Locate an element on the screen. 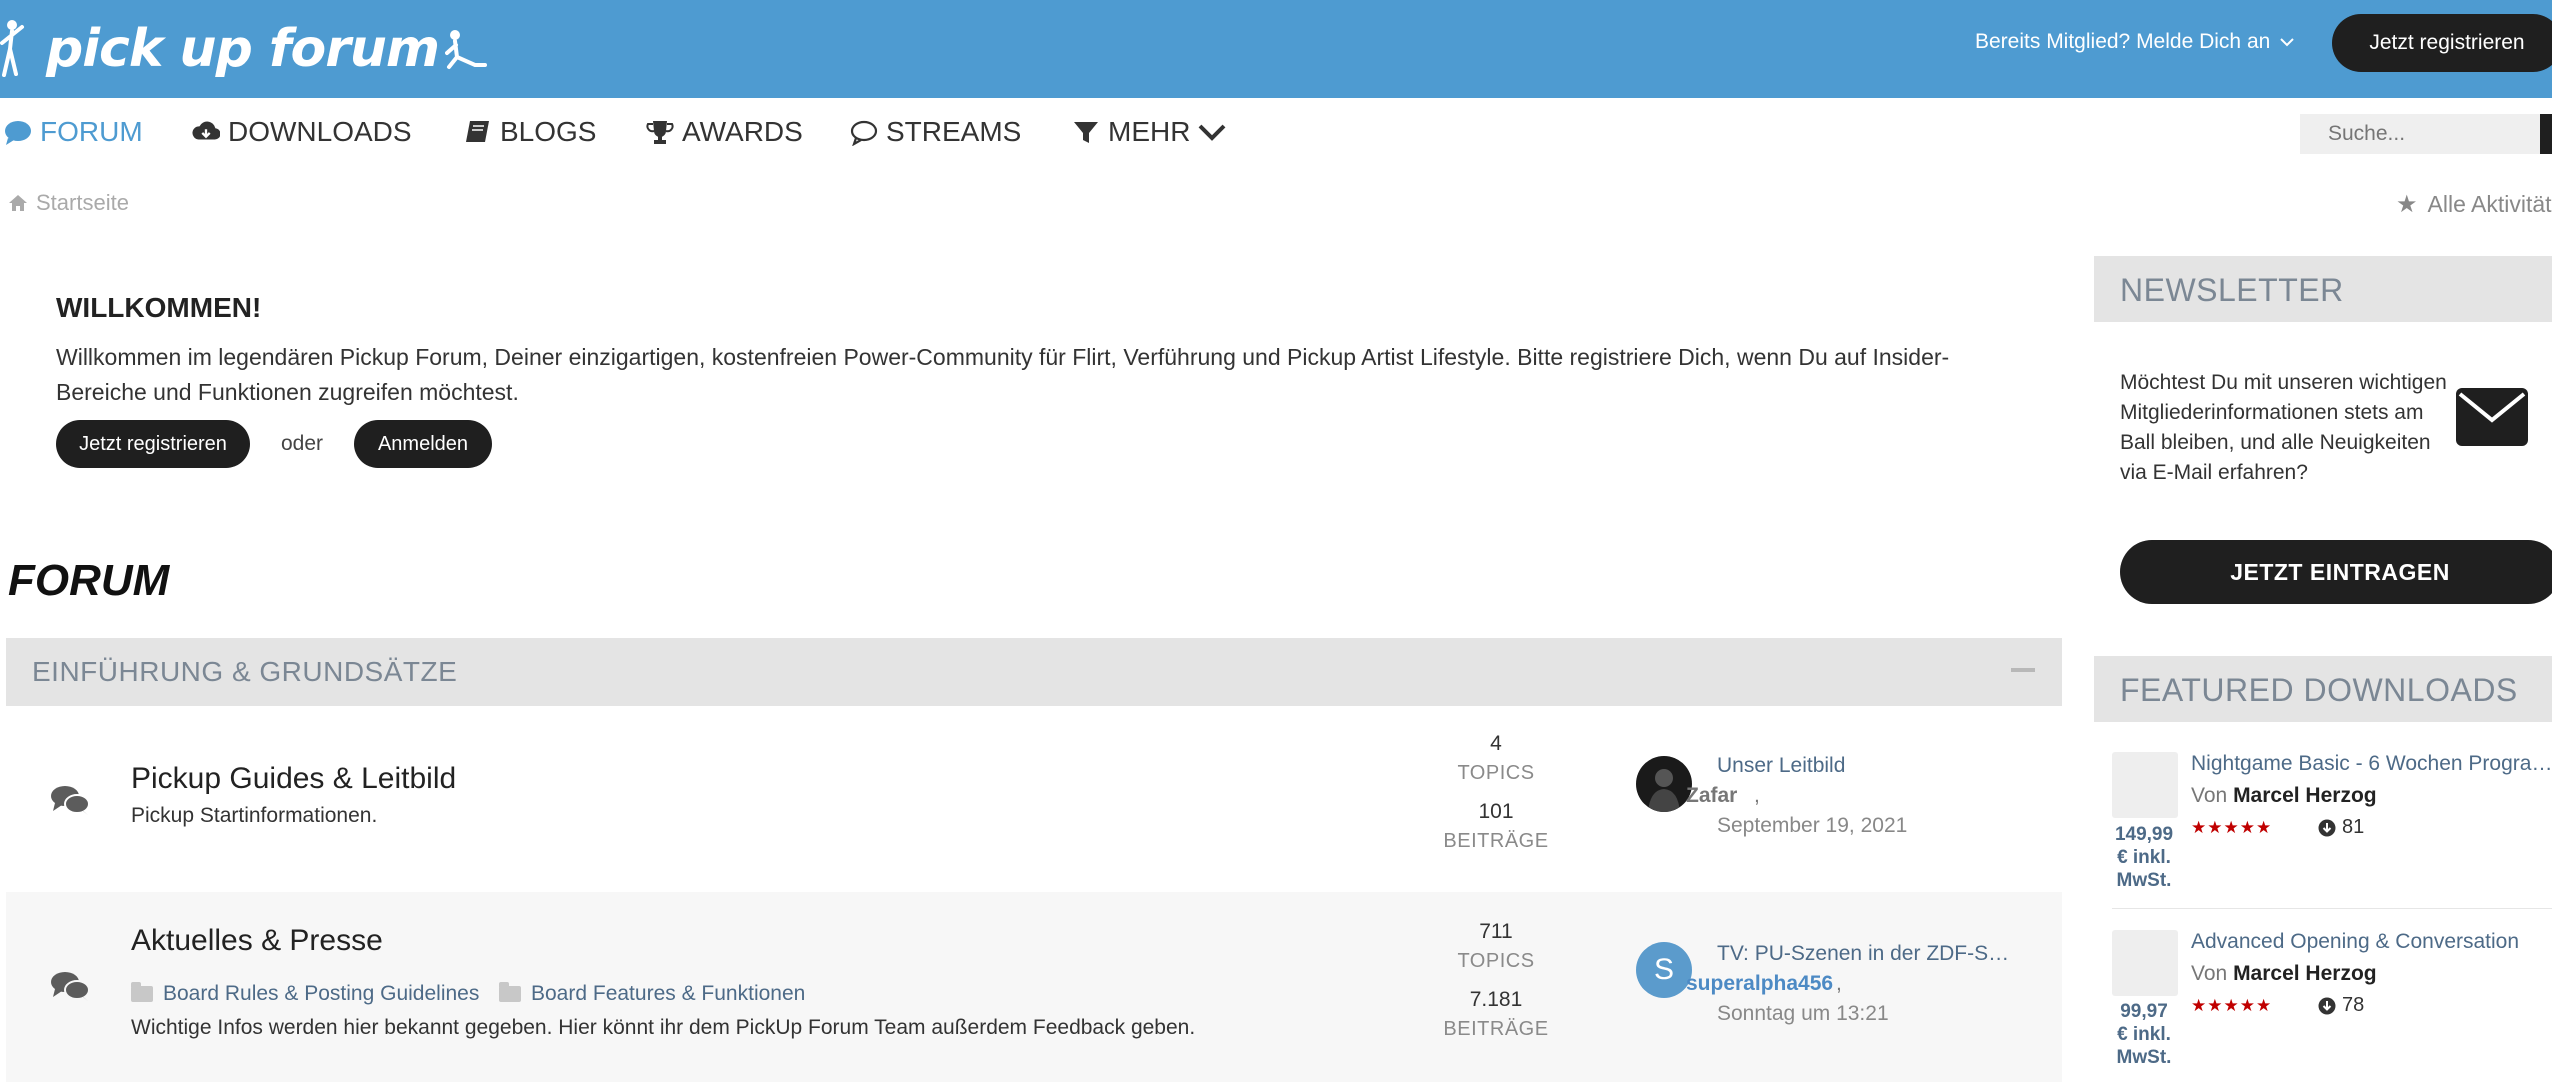 Image resolution: width=2552 pixels, height=1087 pixels. signin-dropdown: Bereits Mitglied? Melde Dich an is located at coordinates (2135, 42).